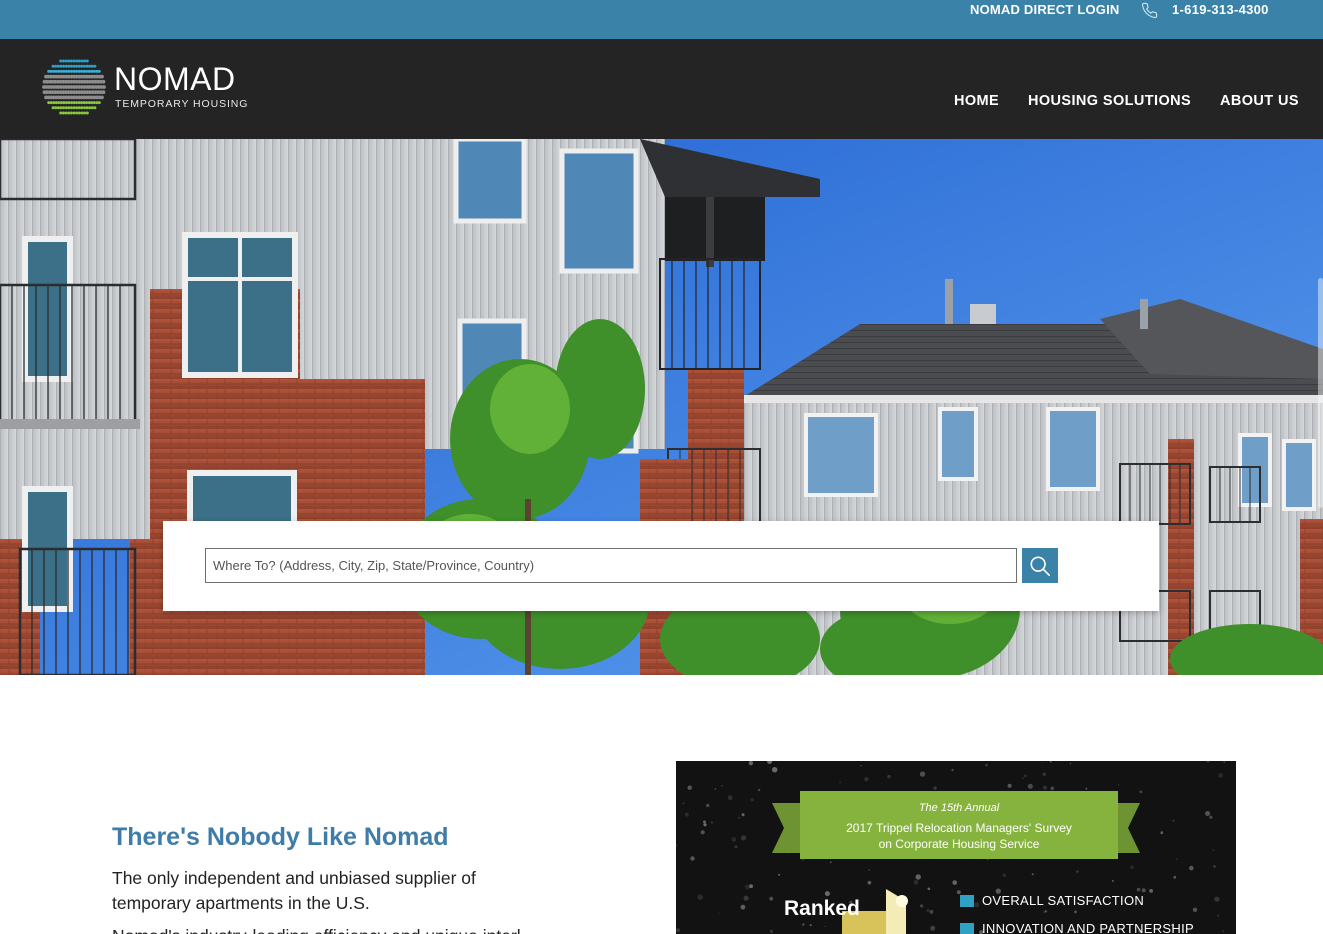 The width and height of the screenshot is (1323, 934). What do you see at coordinates (1063, 900) in the screenshot?
I see `award-list-item: OVERALL SATISFACTION` at bounding box center [1063, 900].